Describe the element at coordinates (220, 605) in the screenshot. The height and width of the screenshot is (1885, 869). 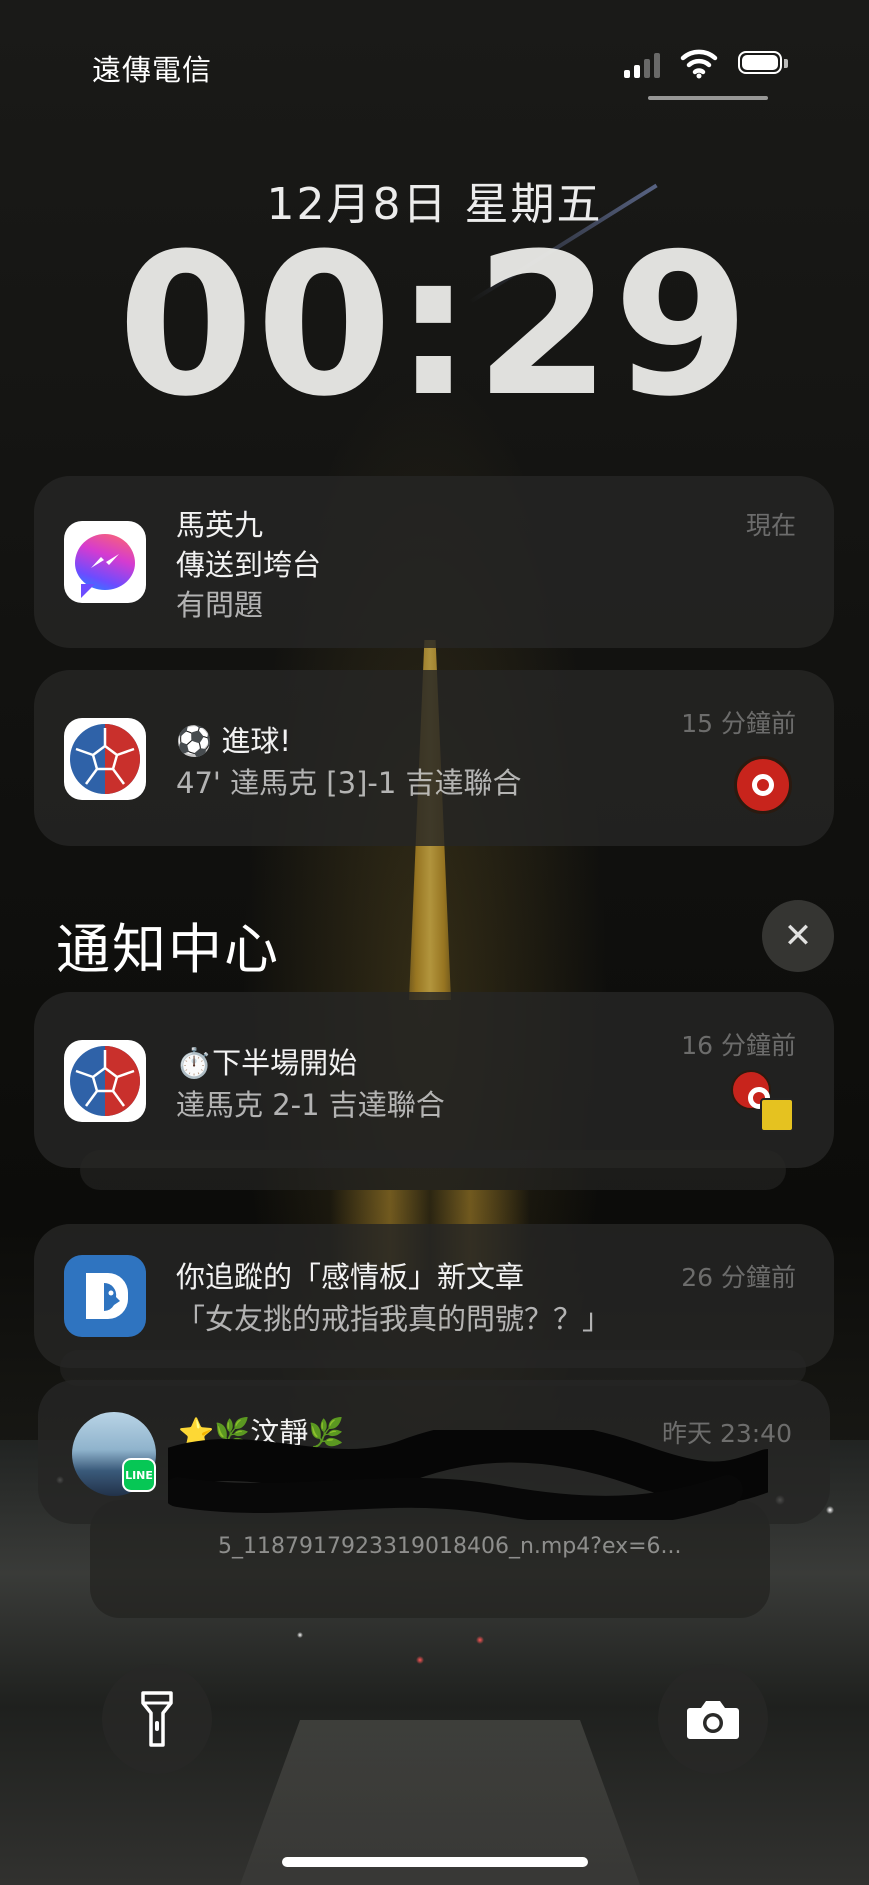
I see `notification-body: 有問題` at that location.